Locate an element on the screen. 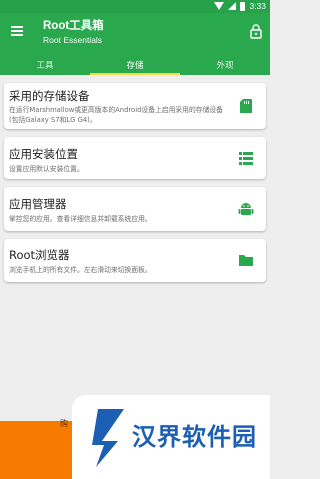 The width and height of the screenshot is (320, 479). menu-icon is located at coordinates (17, 31).